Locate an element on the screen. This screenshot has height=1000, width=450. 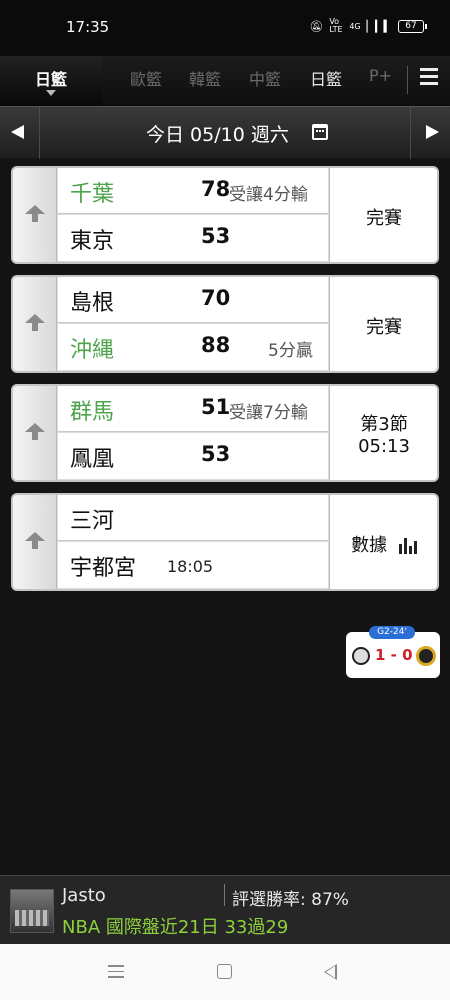
team-row-away: 東京 53 is located at coordinates (193, 238).